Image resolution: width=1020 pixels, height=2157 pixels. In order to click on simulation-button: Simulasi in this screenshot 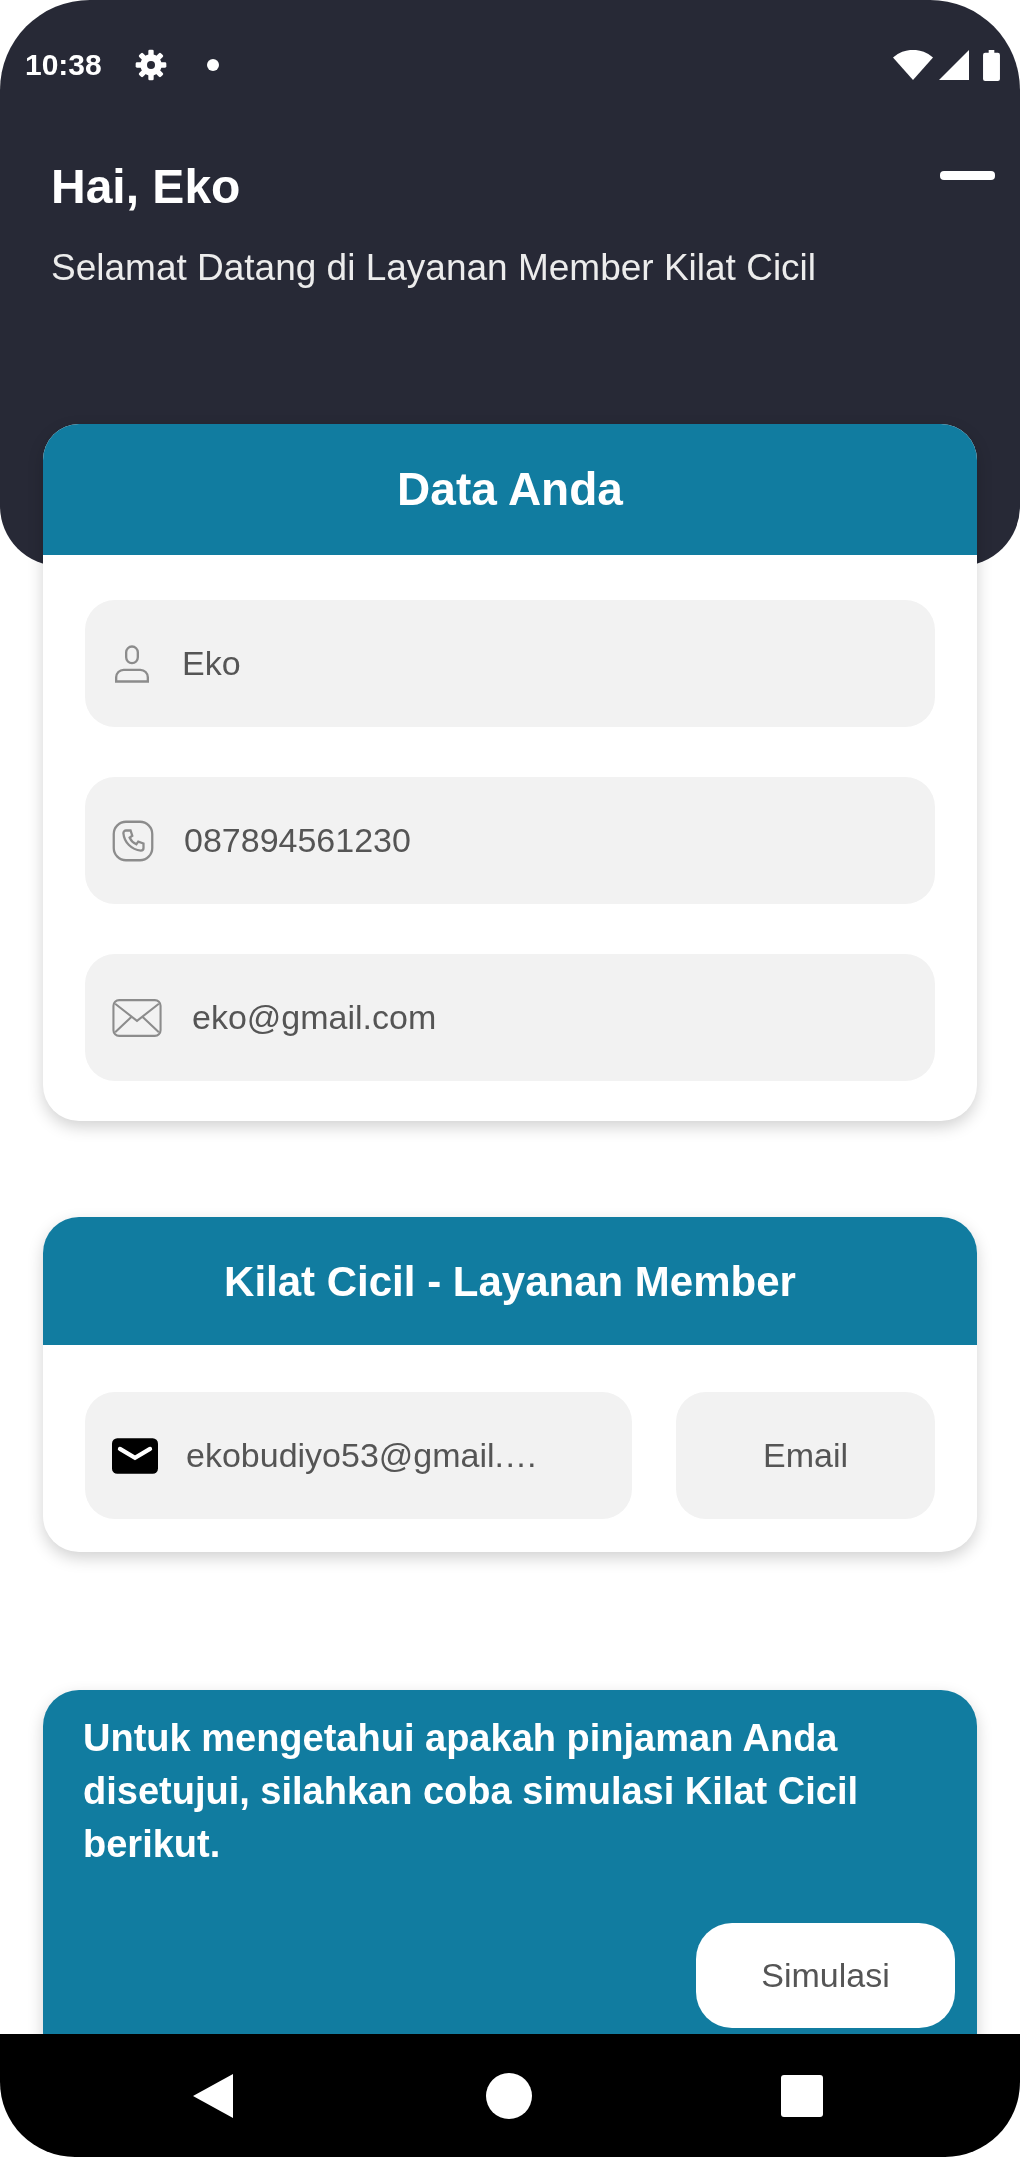, I will do `click(825, 1975)`.